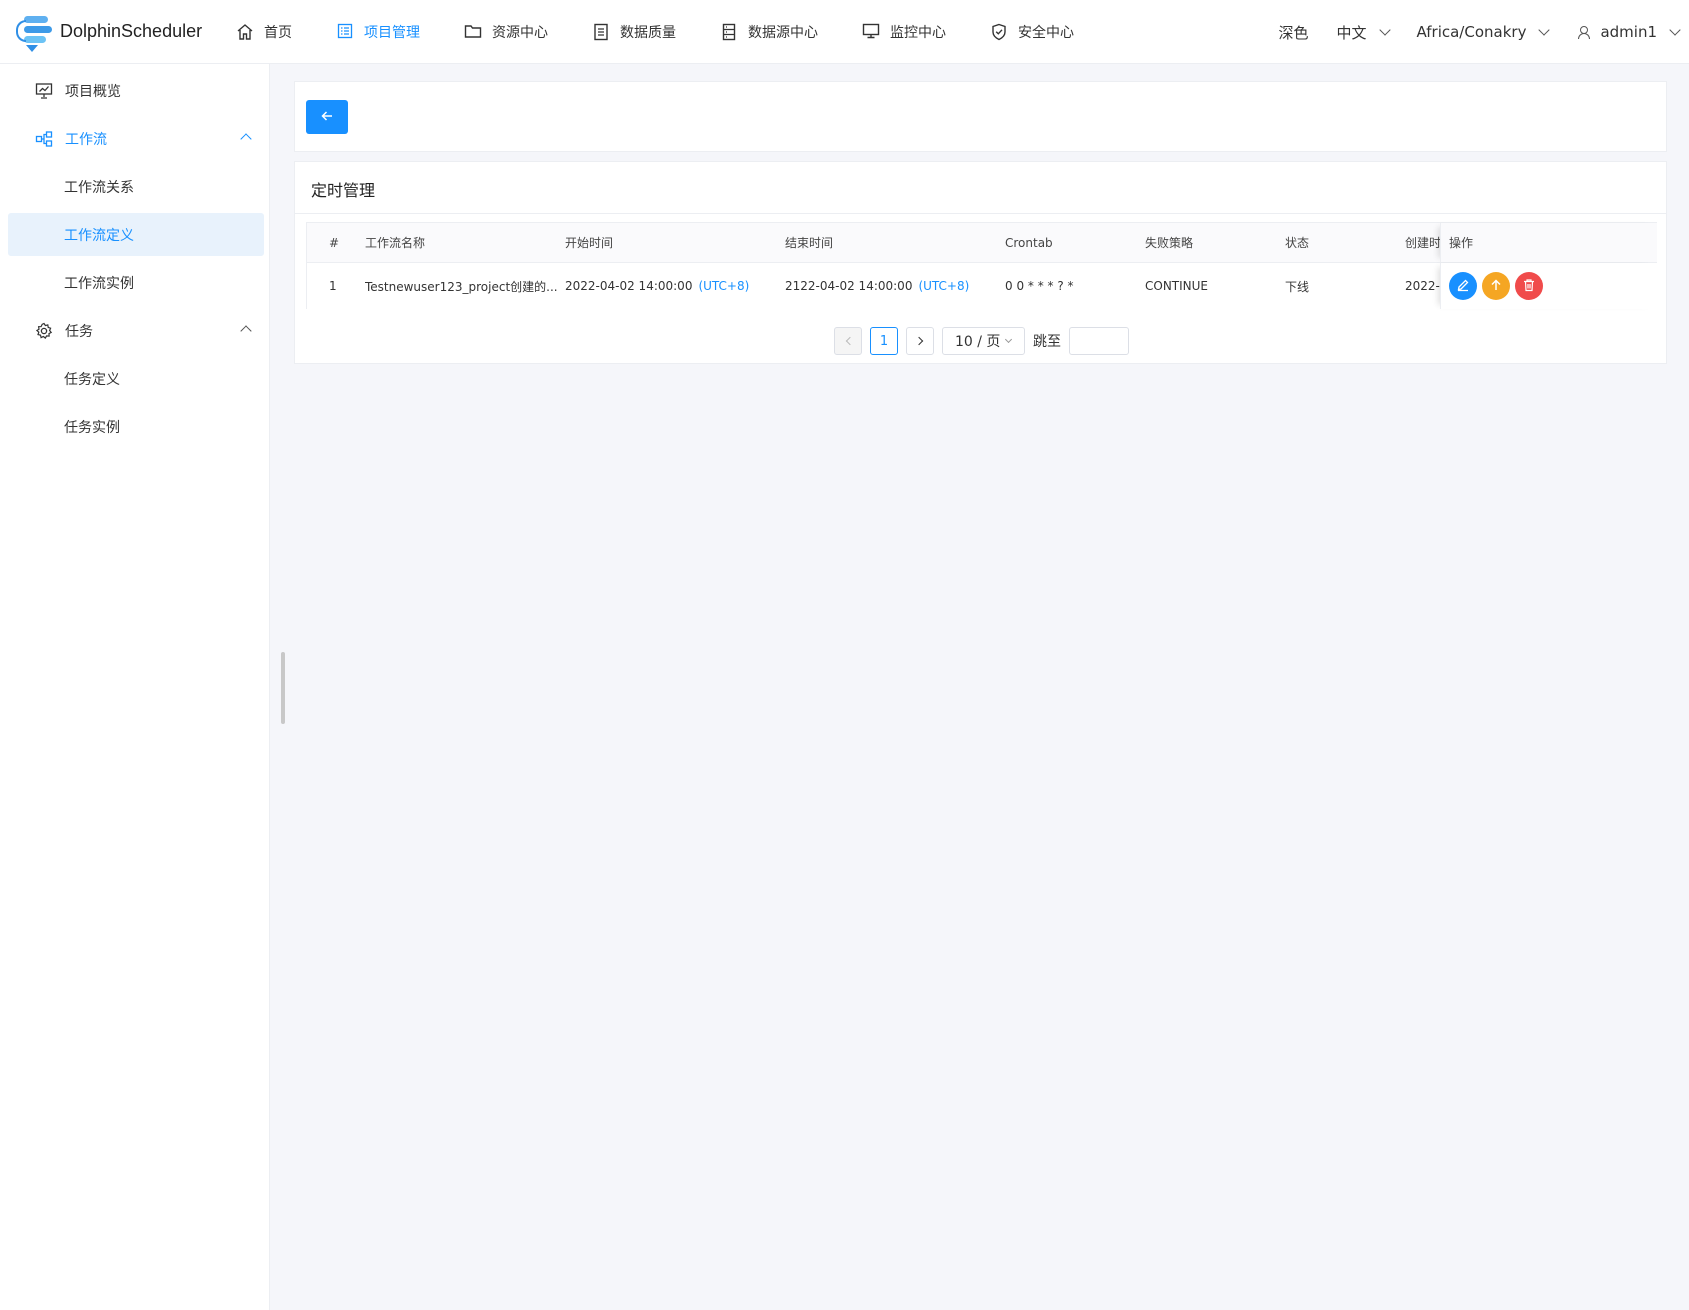 Image resolution: width=1689 pixels, height=1310 pixels. Describe the element at coordinates (92, 427) in the screenshot. I see `sidebar-item-label: 任务实例` at that location.